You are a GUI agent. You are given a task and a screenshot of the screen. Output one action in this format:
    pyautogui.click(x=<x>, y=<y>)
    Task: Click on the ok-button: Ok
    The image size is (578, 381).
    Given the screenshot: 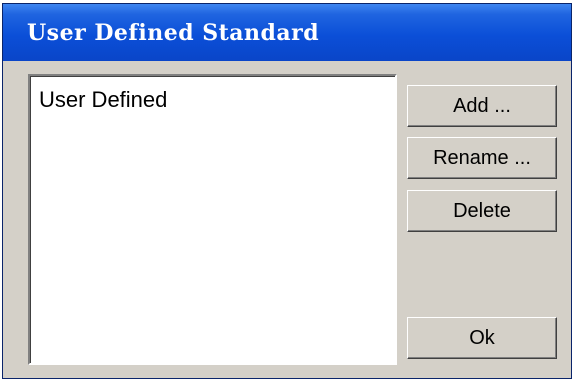 What is the action you would take?
    pyautogui.click(x=482, y=338)
    